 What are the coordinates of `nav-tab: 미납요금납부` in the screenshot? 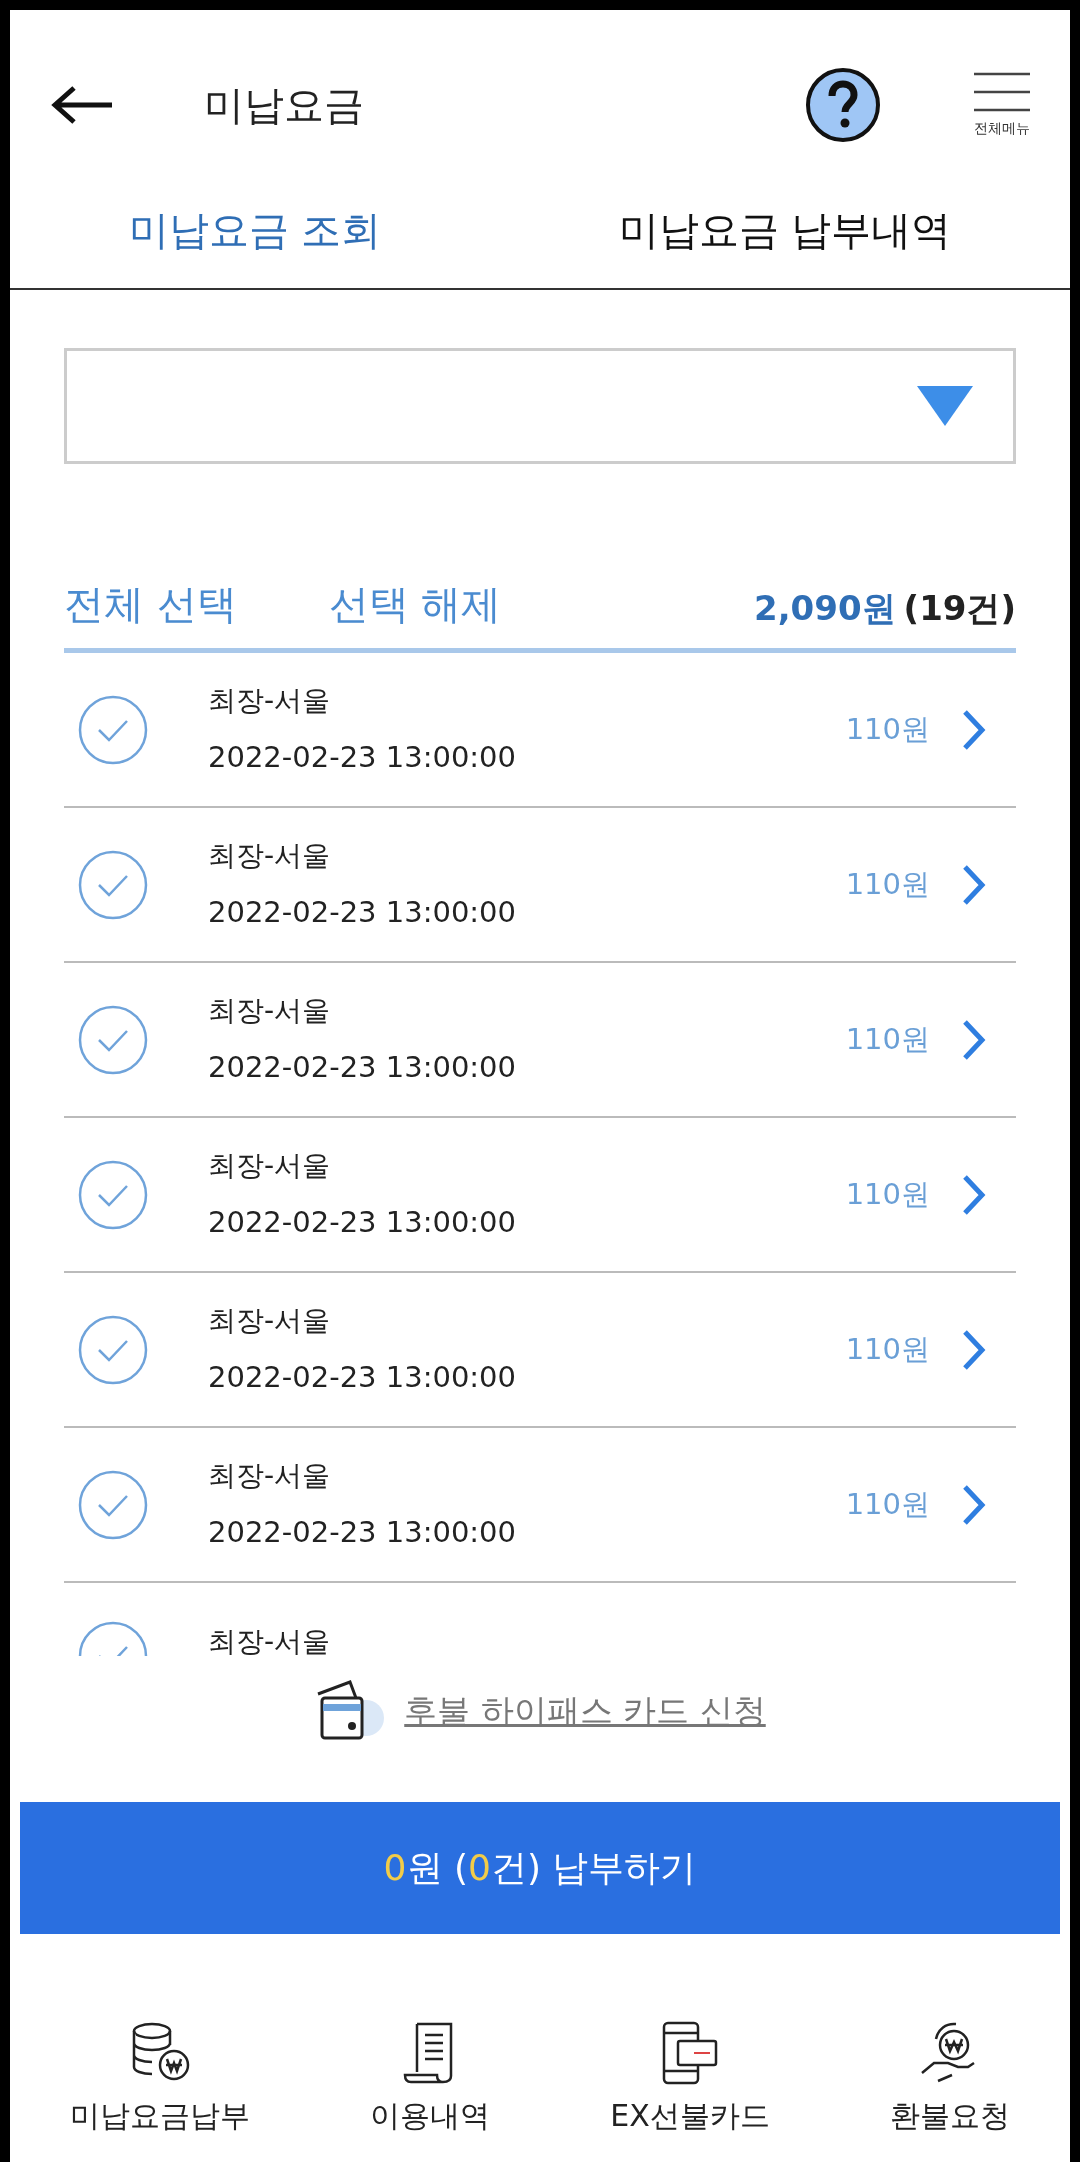 It's located at (160, 2079).